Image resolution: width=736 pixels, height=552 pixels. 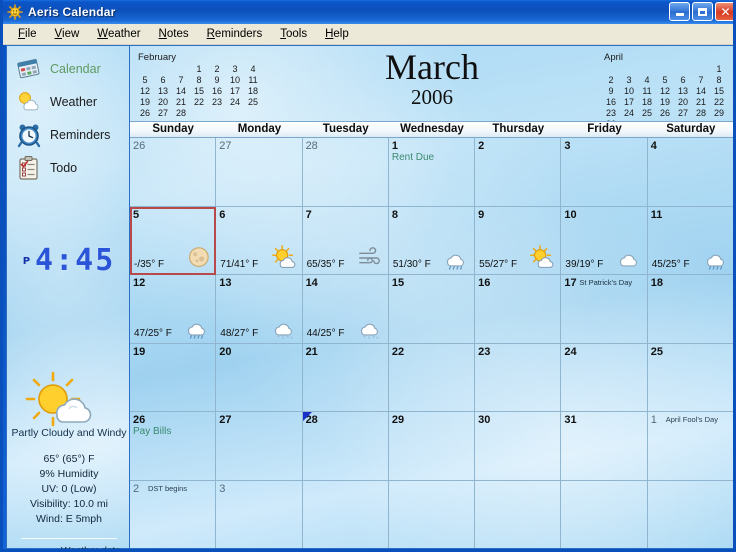 What do you see at coordinates (67, 34) in the screenshot?
I see `menu-view: View` at bounding box center [67, 34].